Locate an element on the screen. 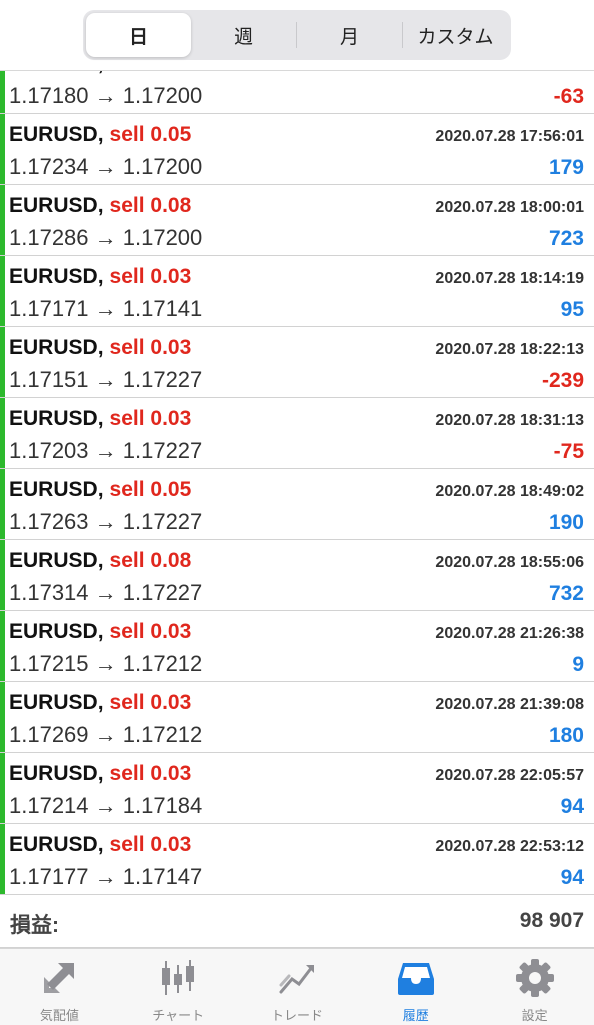  trade-profit: 180 is located at coordinates (566, 735).